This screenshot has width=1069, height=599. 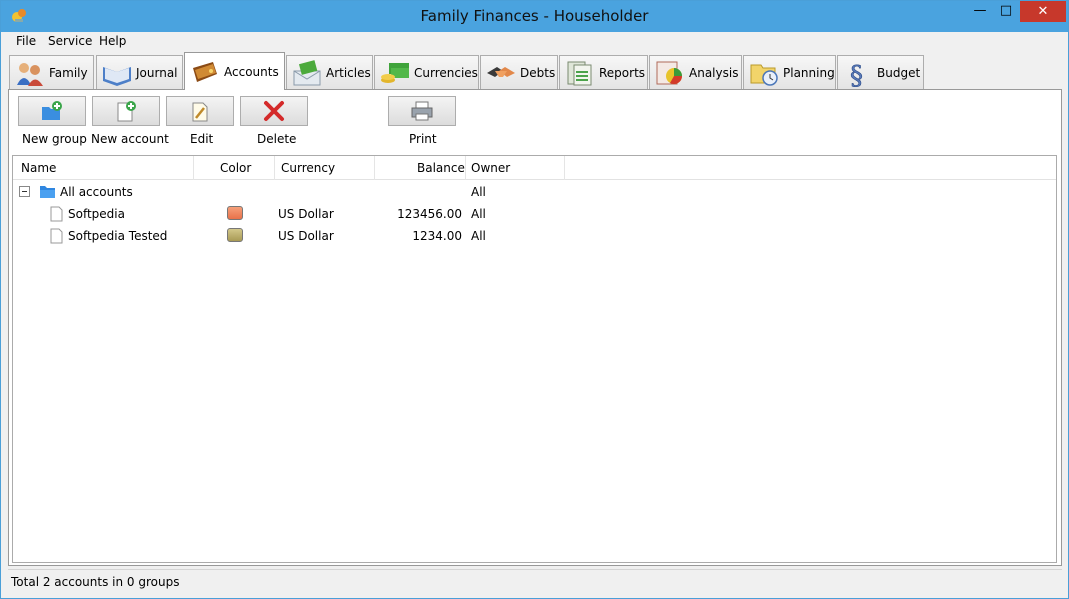 I want to click on print-label: Print, so click(x=423, y=139).